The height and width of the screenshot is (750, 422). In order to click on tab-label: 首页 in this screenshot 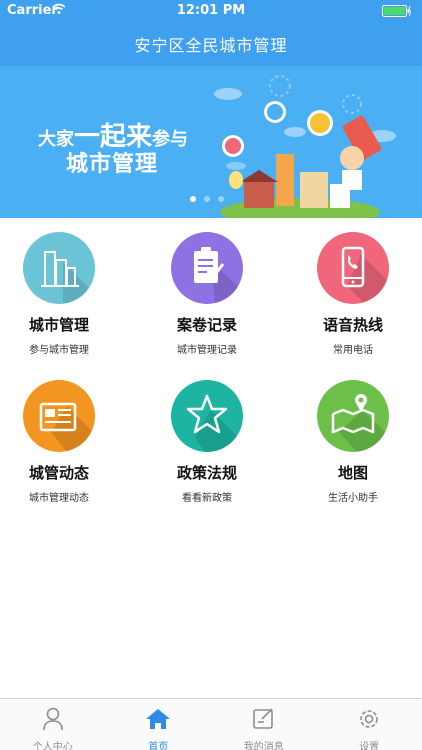, I will do `click(158, 746)`.